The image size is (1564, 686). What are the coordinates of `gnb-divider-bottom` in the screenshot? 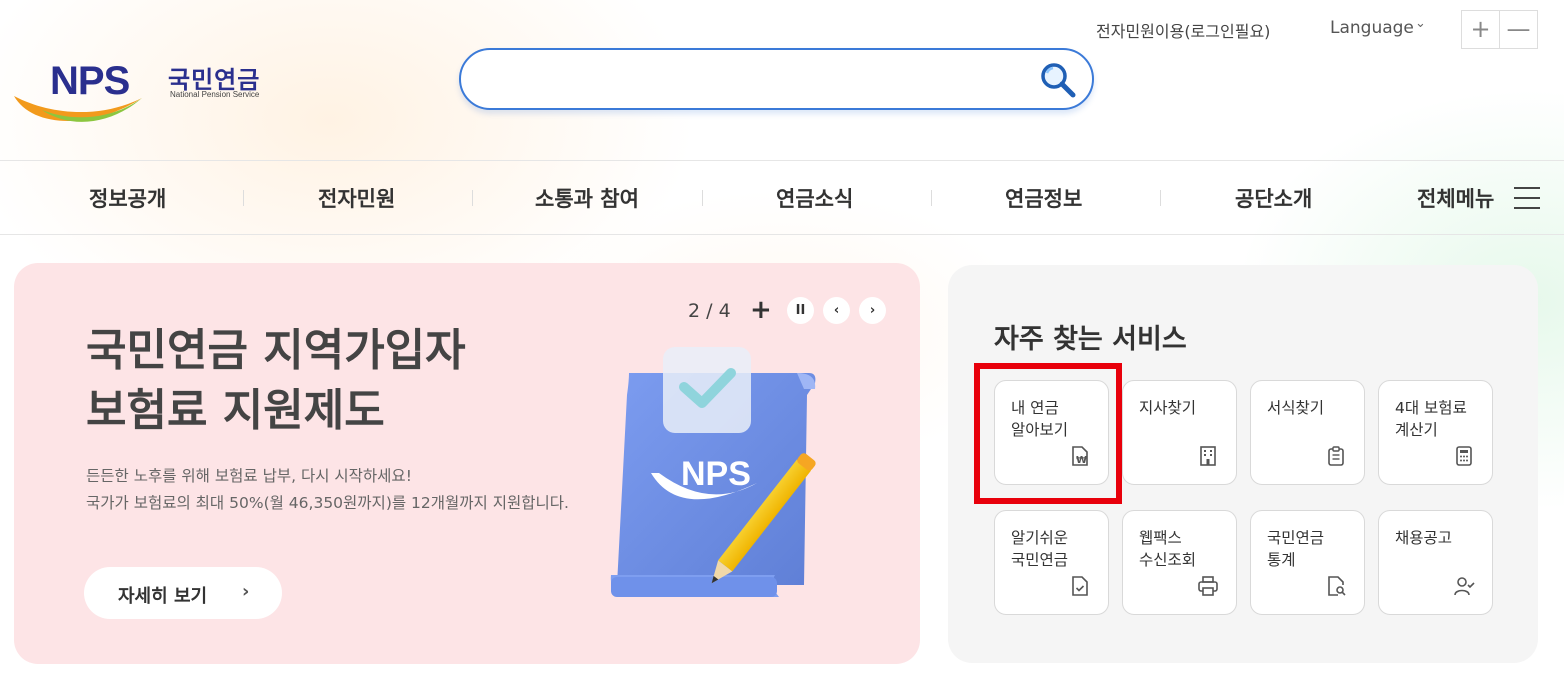 It's located at (782, 234).